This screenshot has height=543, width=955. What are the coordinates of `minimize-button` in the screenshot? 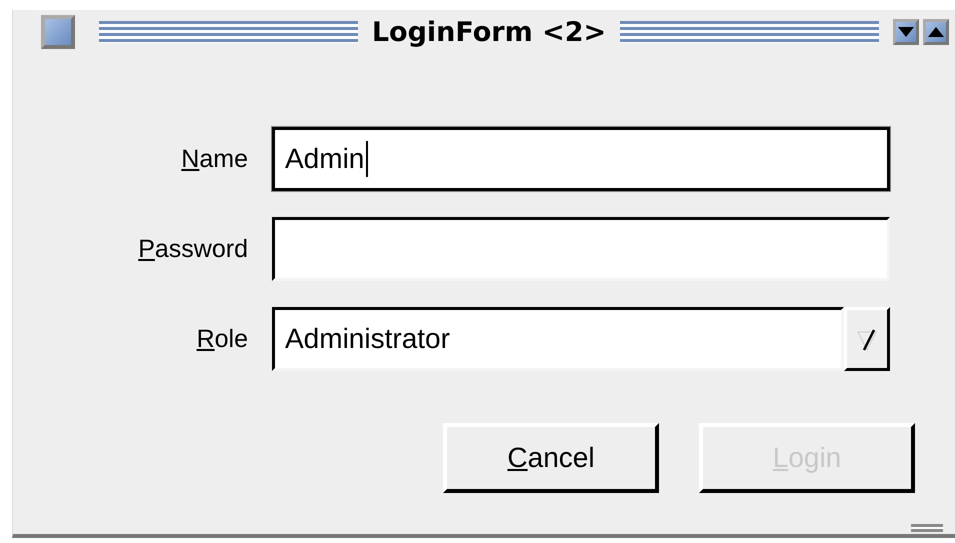 It's located at (906, 32).